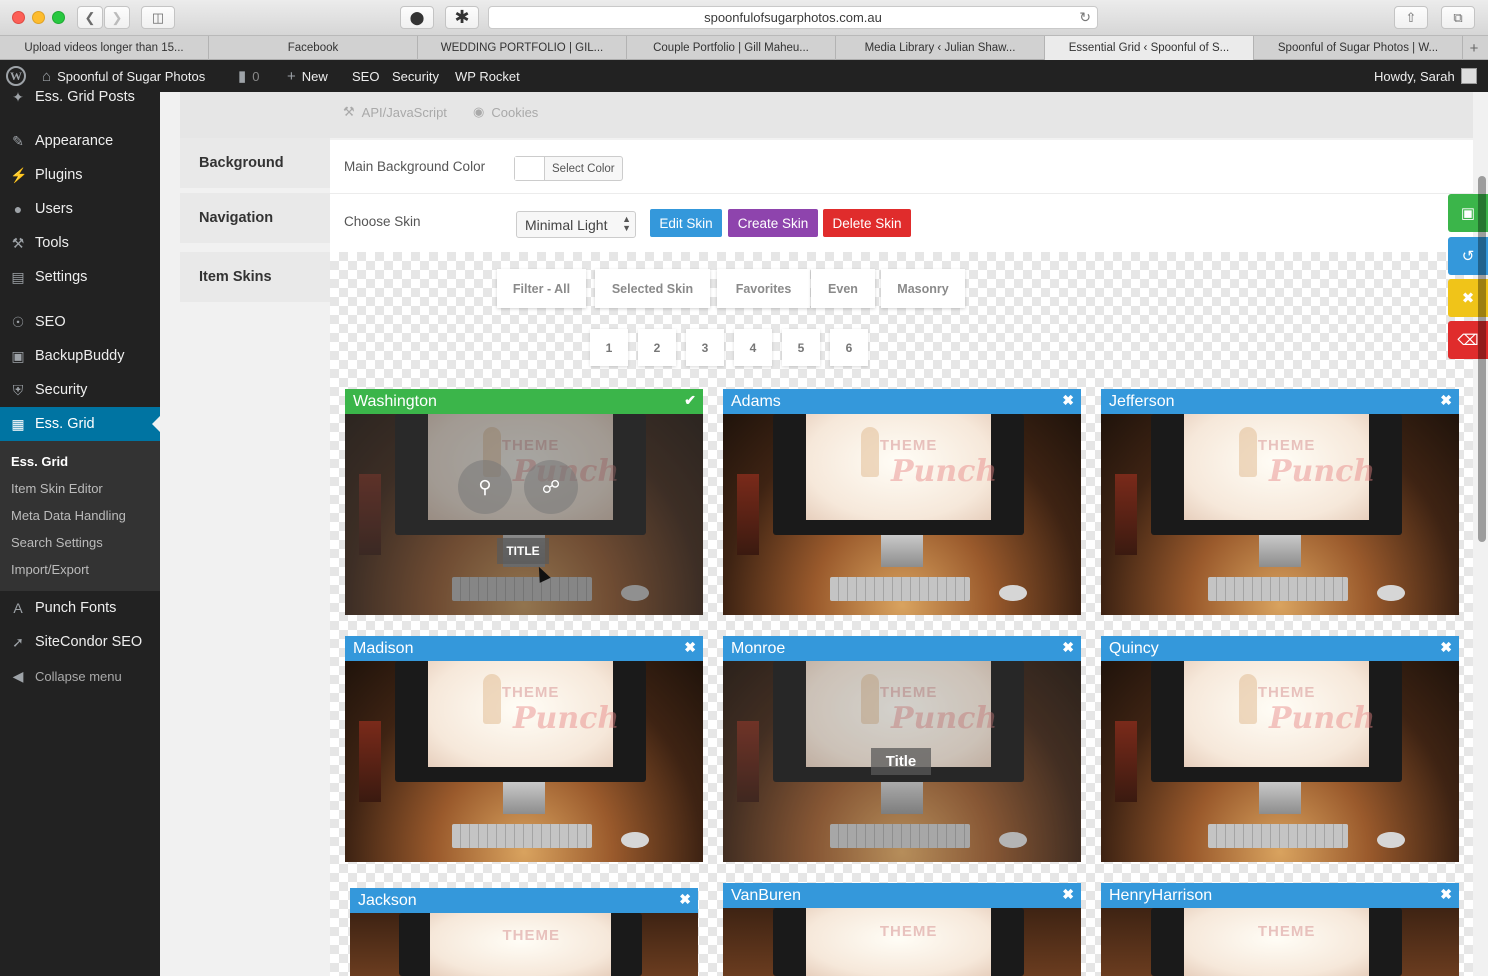  Describe the element at coordinates (867, 223) in the screenshot. I see `delete-skin-button: Delete Skin` at that location.